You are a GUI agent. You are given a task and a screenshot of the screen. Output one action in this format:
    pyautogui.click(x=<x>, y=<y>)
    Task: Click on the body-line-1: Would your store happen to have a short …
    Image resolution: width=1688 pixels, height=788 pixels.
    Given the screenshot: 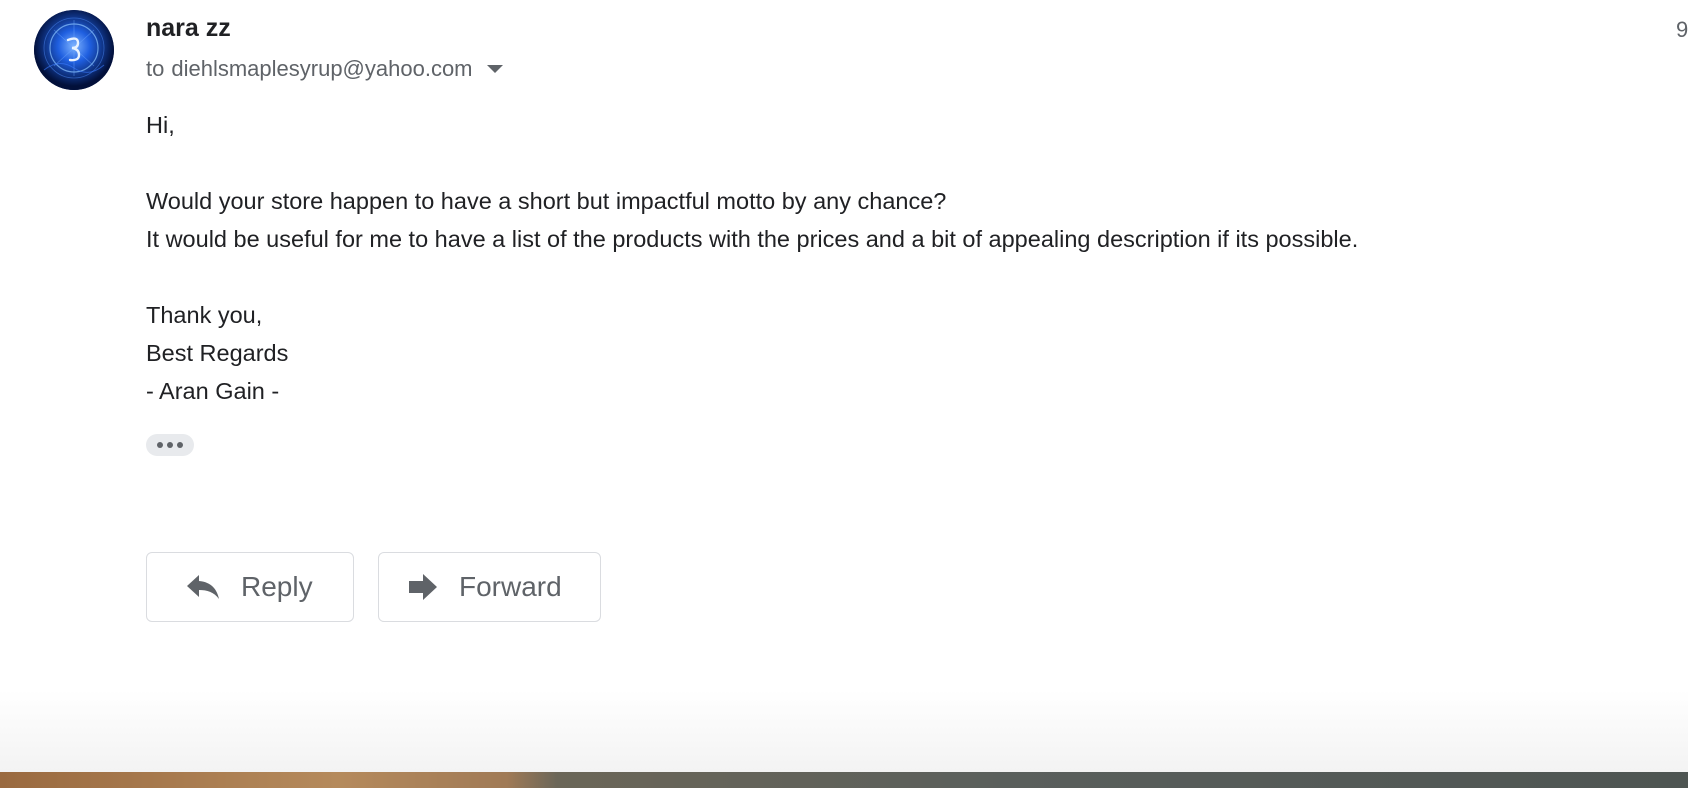 What is the action you would take?
    pyautogui.click(x=546, y=201)
    